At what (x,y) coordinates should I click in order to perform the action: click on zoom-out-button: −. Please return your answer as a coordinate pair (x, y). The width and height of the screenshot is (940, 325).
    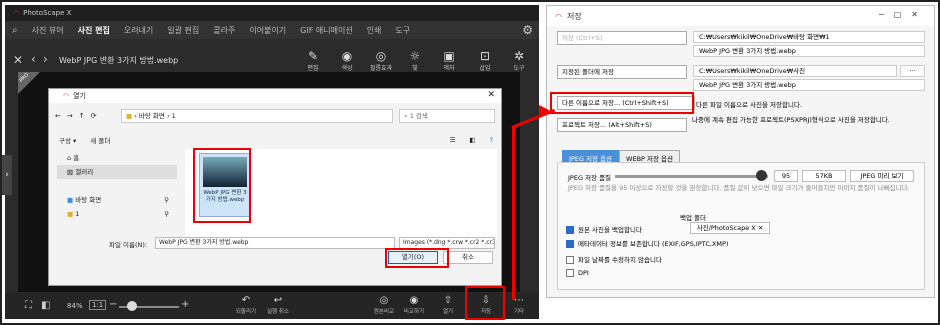
    Looking at the image, I should click on (113, 304).